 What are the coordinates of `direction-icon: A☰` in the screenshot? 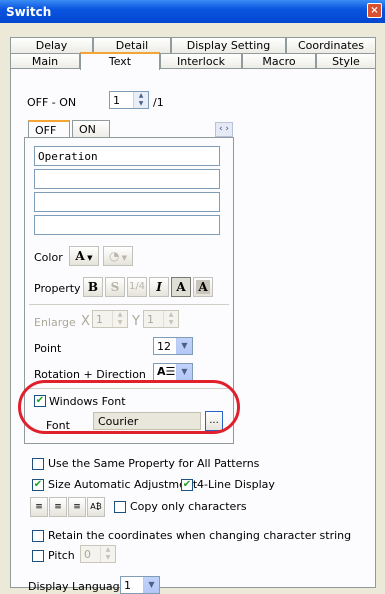 It's located at (166, 371).